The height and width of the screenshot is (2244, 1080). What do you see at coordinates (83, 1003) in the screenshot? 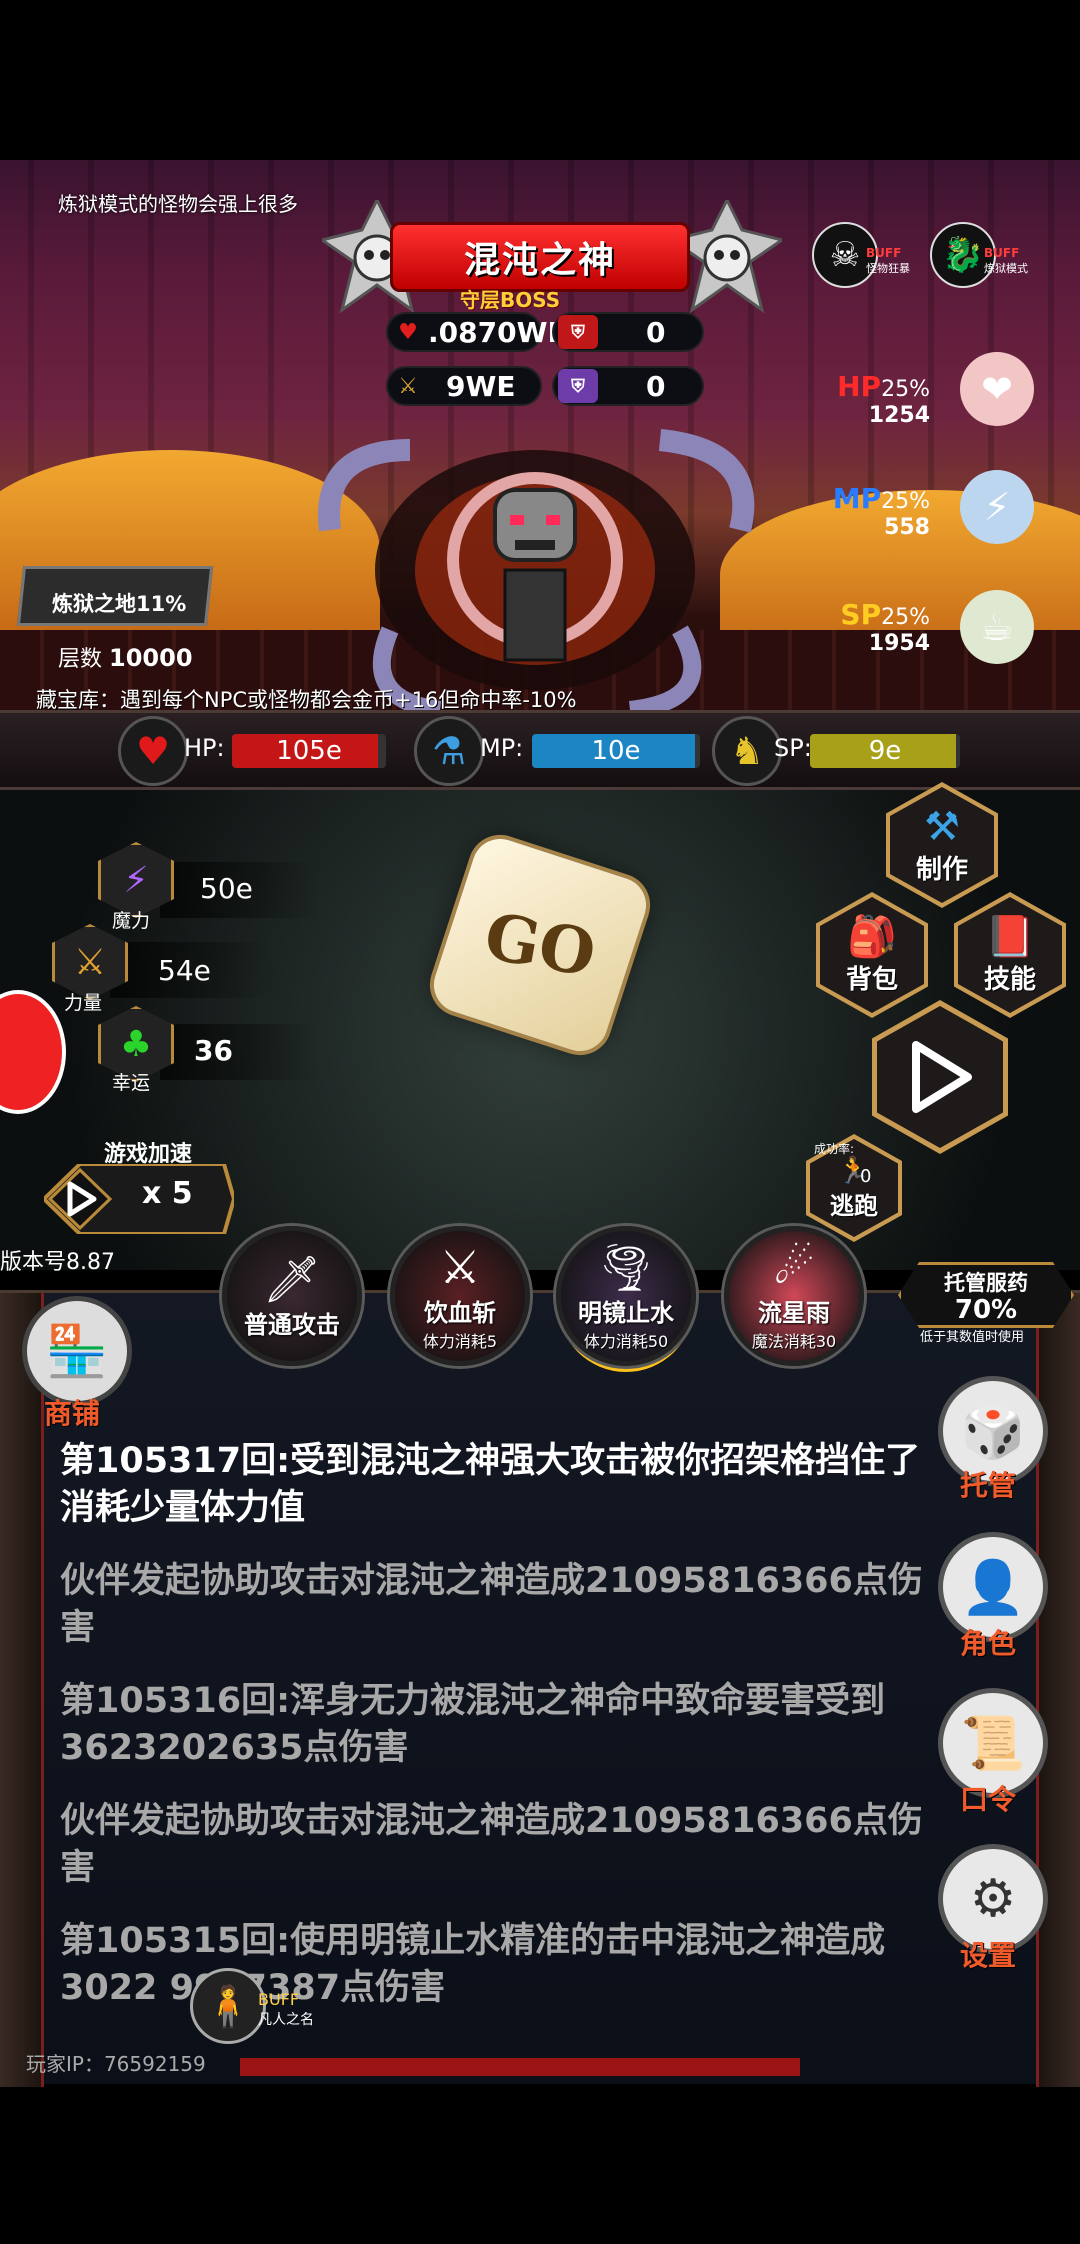
I see `attr-strength-name: 力量` at bounding box center [83, 1003].